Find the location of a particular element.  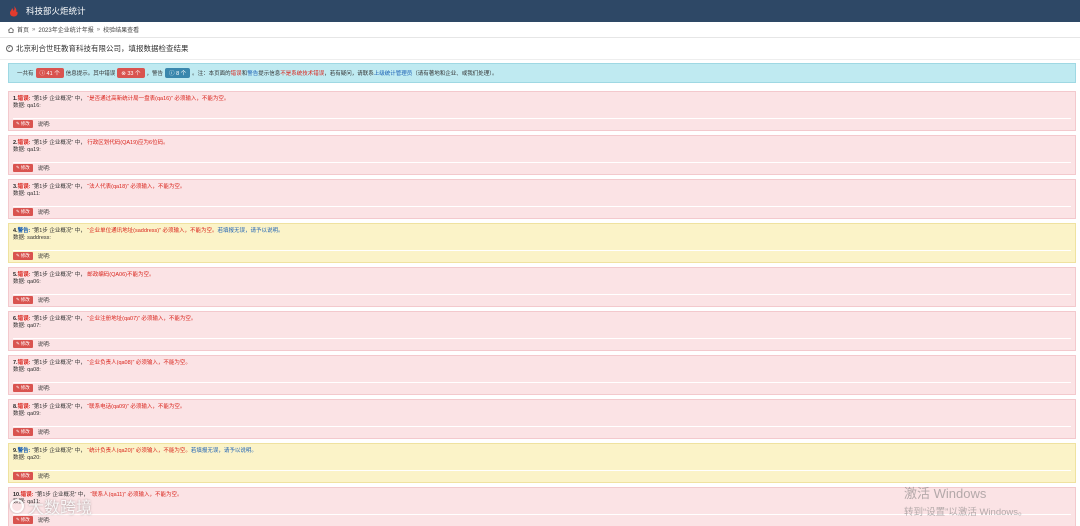

breadcrumb-home: 首页 is located at coordinates (23, 29).